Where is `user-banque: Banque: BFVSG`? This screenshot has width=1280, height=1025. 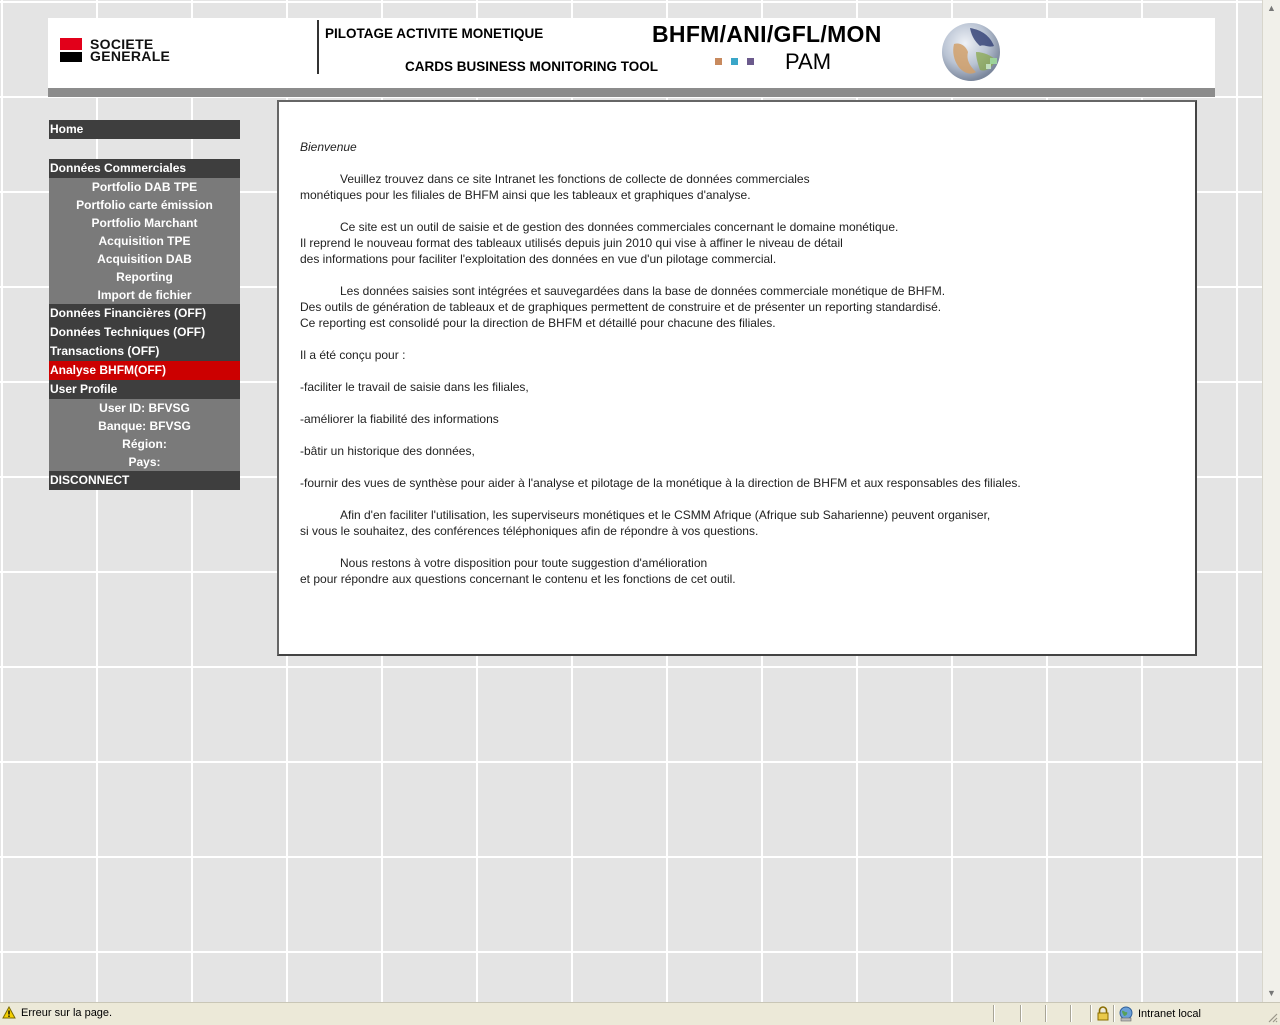 user-banque: Banque: BFVSG is located at coordinates (144, 426).